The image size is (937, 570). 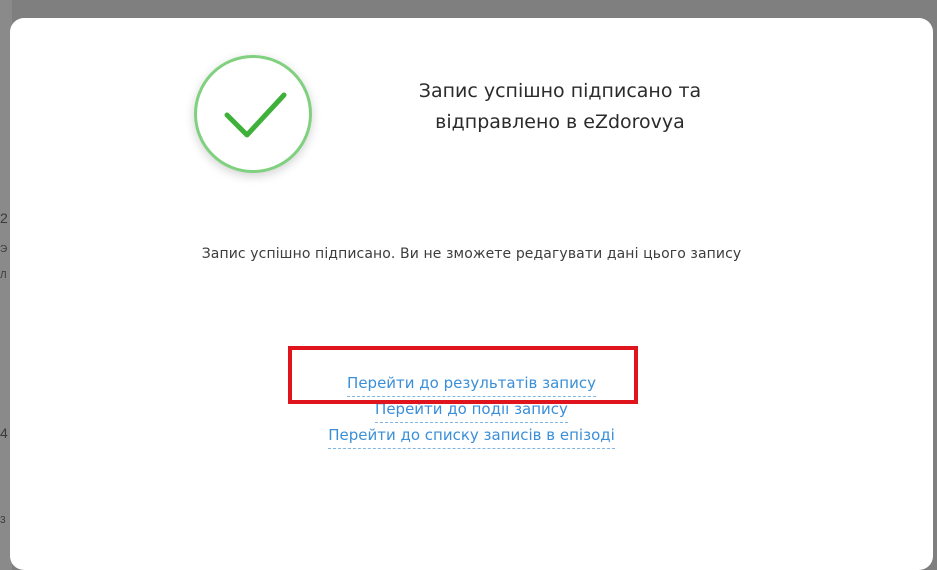 I want to click on go-to-record-event-link: Перейти до події запису, so click(x=471, y=410).